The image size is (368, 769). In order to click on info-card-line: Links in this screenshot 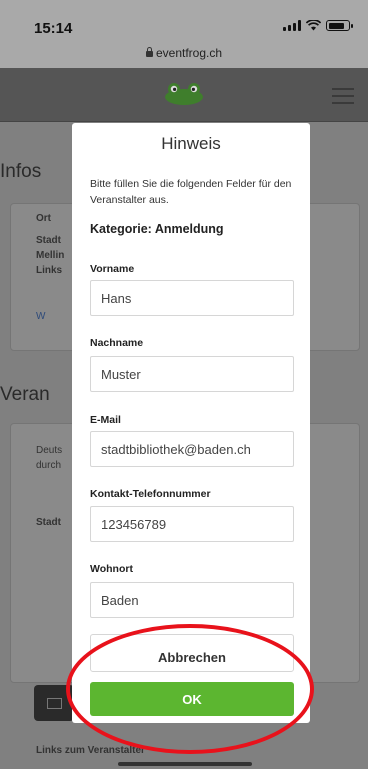, I will do `click(49, 270)`.